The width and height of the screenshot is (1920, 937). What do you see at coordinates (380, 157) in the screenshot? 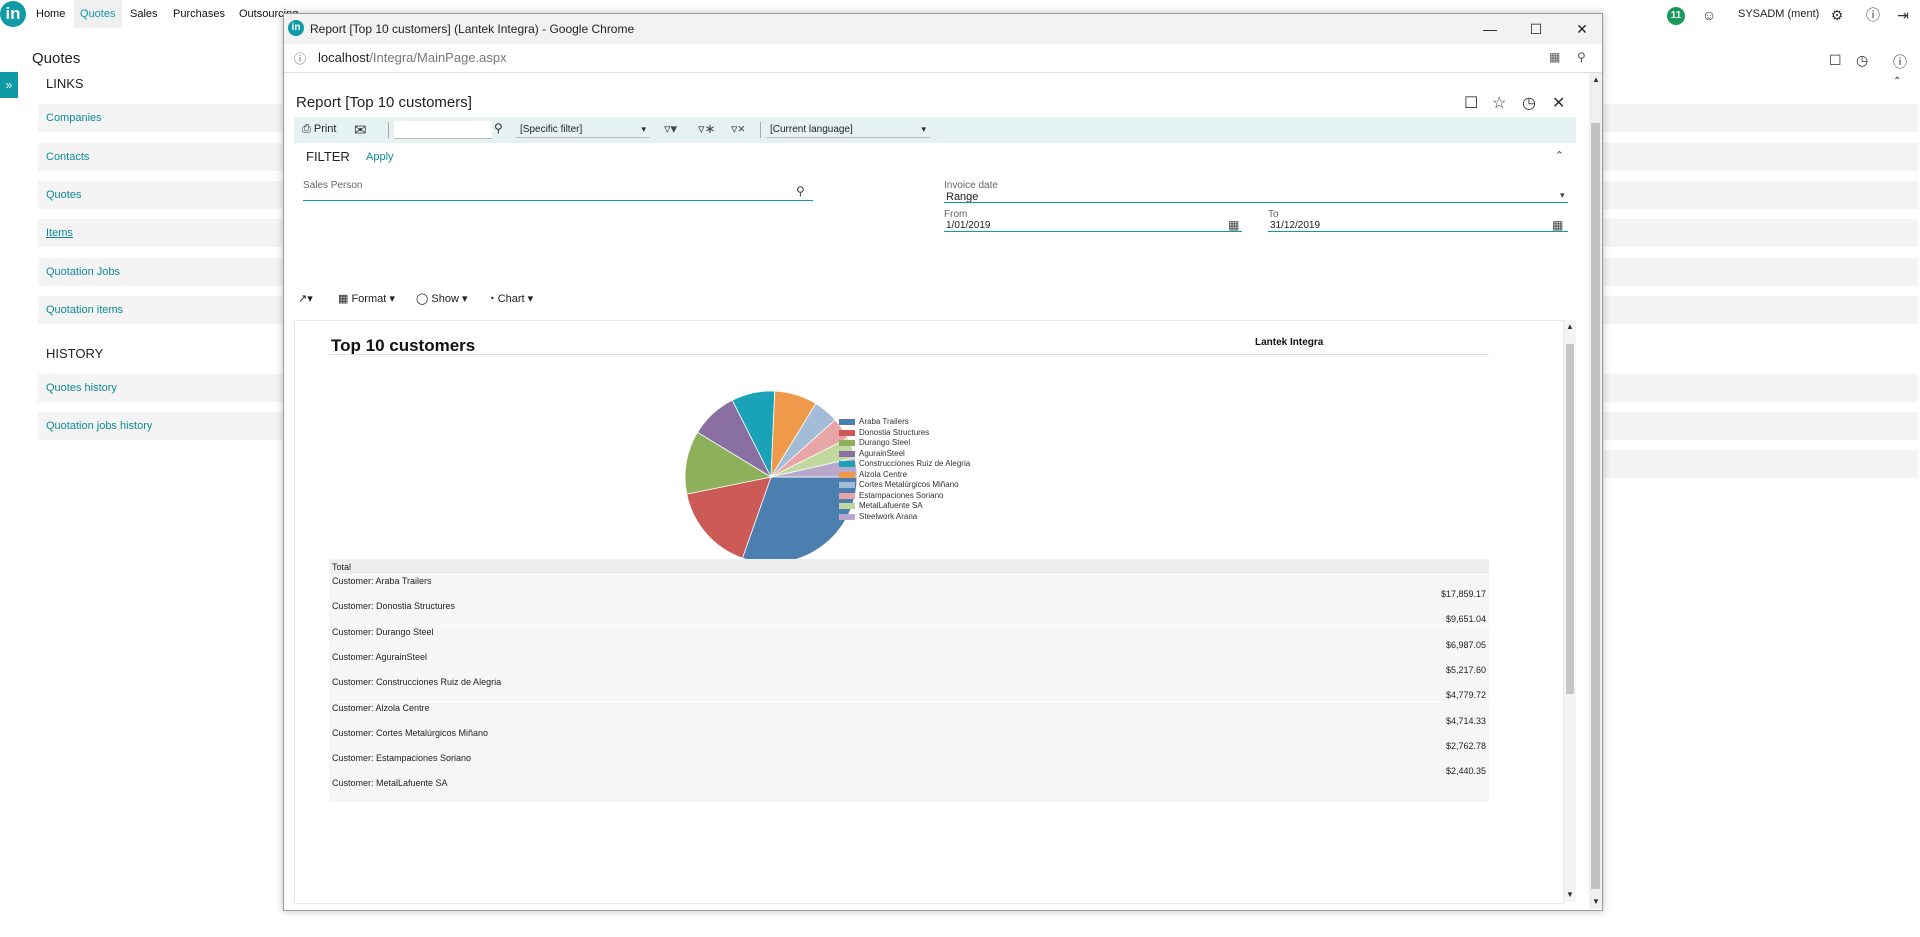
I see `apply-button: Apply` at bounding box center [380, 157].